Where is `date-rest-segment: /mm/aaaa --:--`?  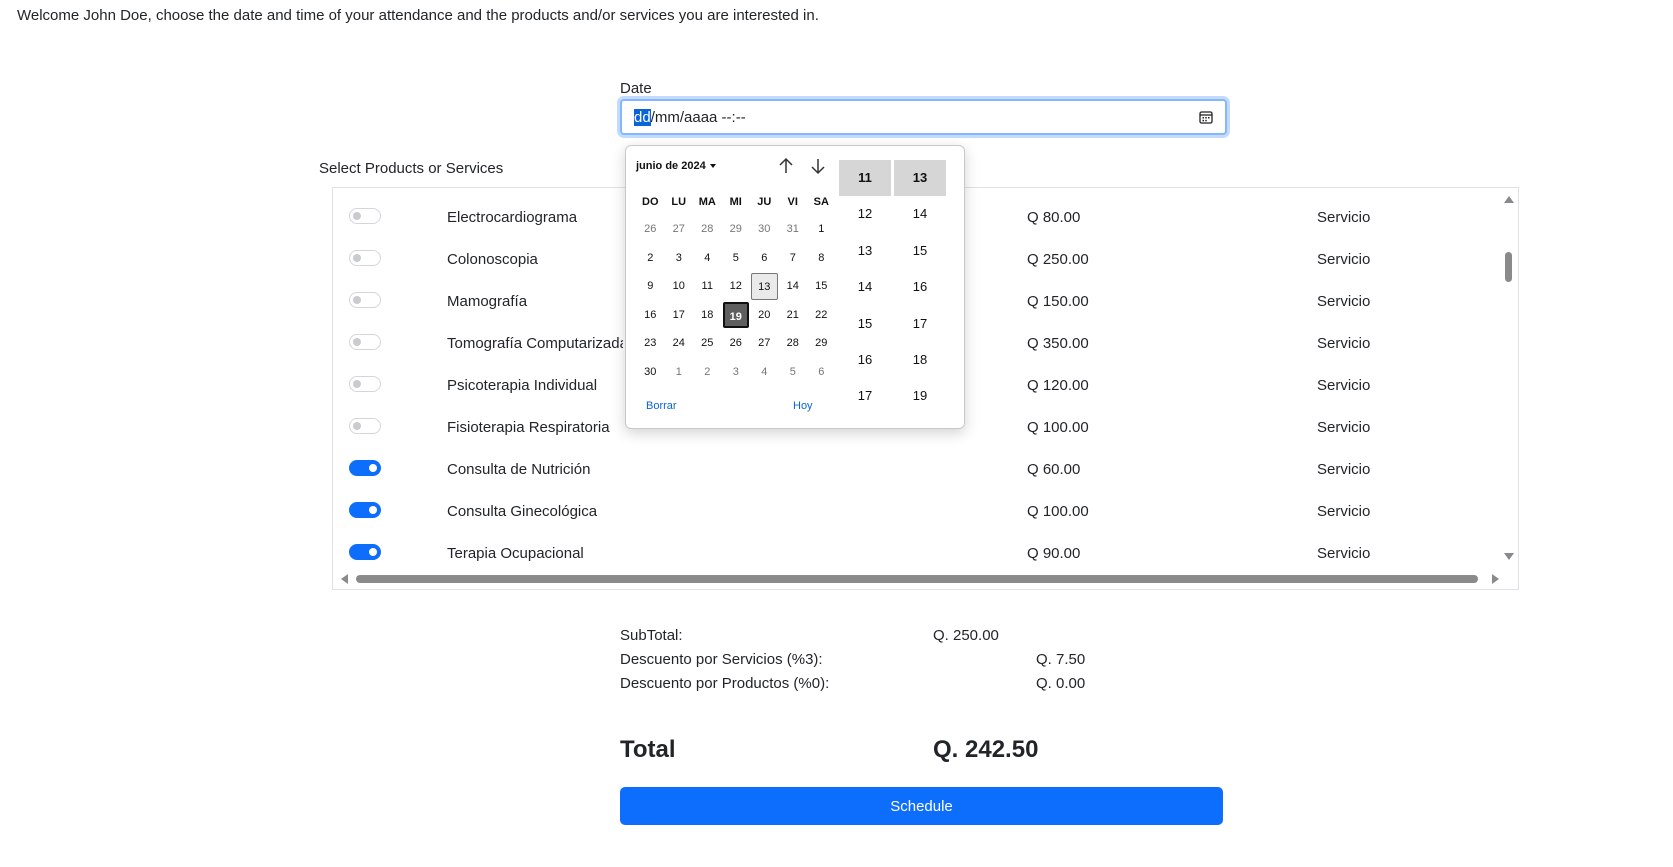 date-rest-segment: /mm/aaaa --:-- is located at coordinates (698, 117).